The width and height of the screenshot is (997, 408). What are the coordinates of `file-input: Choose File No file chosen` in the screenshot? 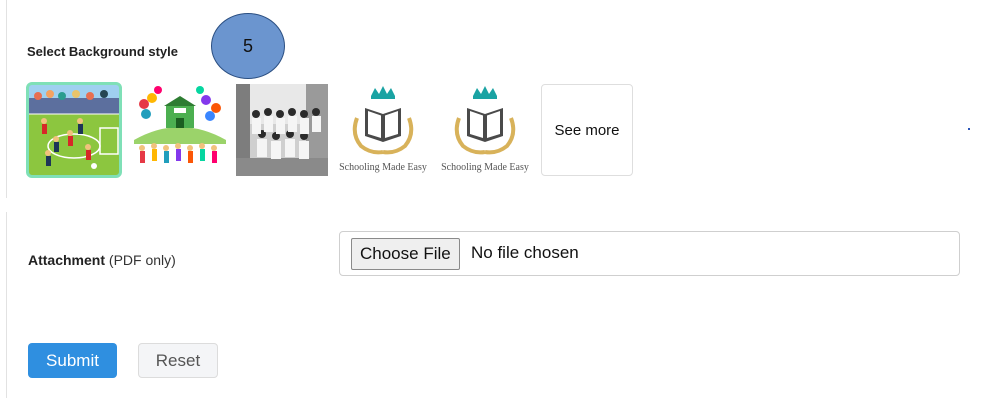 It's located at (649, 253).